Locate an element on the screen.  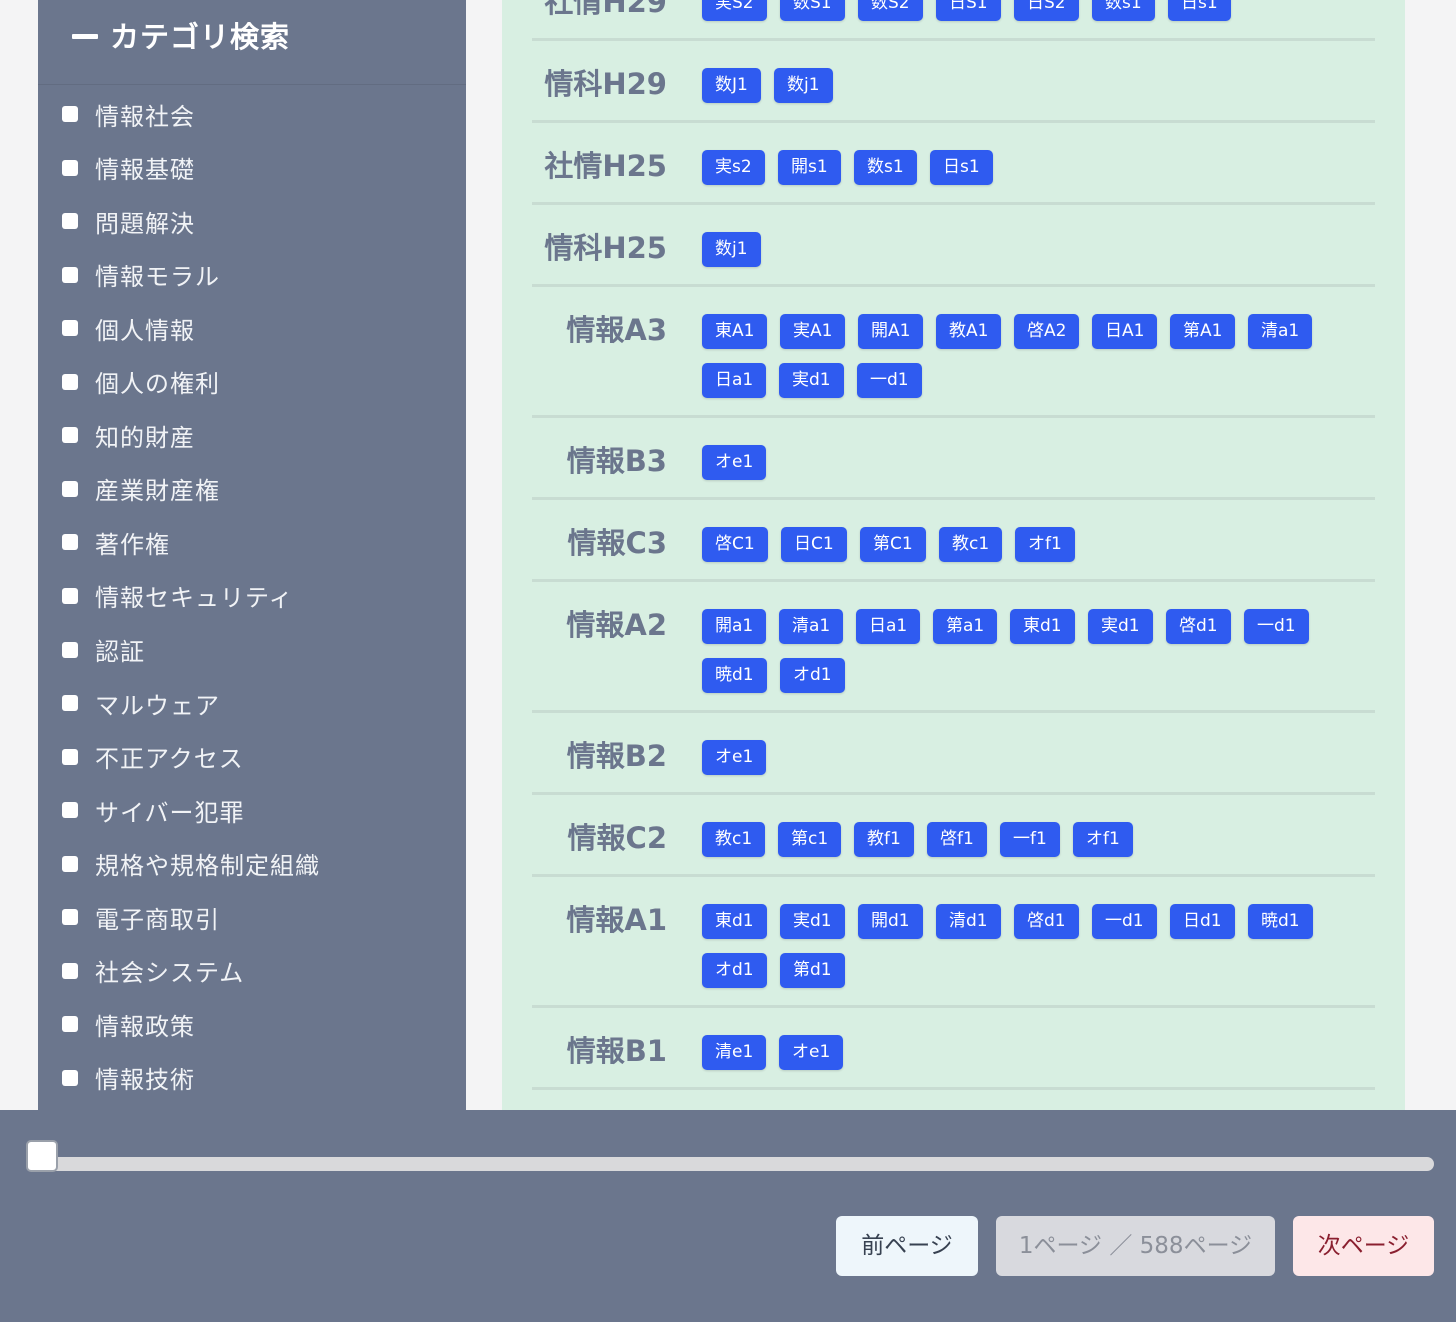
category-checkbox-item: 個人の権利 is located at coordinates (257, 382).